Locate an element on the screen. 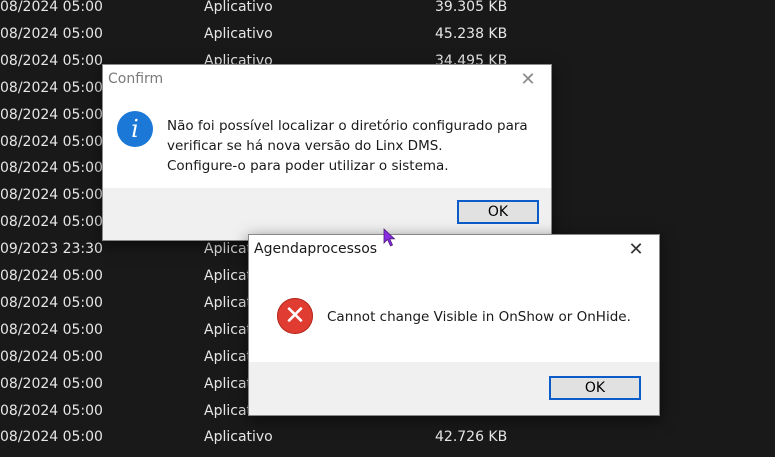  file-date: 09/2023 23:30 is located at coordinates (51, 249).